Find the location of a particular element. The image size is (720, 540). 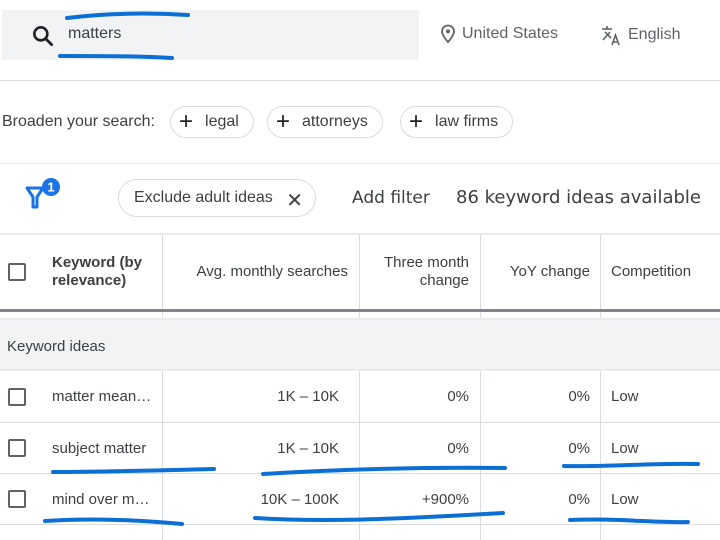

column-header-three-month-change: Three month change is located at coordinates (420, 272).